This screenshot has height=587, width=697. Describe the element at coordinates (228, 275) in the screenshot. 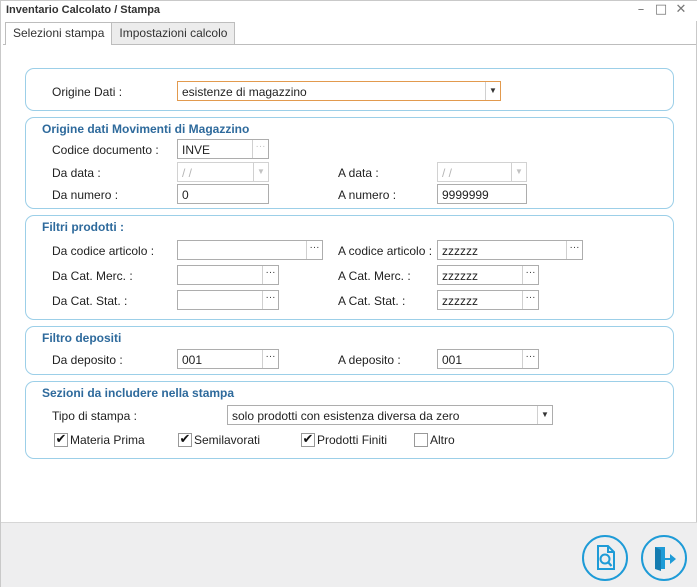

I see `da-cat-merc-field: ···` at that location.